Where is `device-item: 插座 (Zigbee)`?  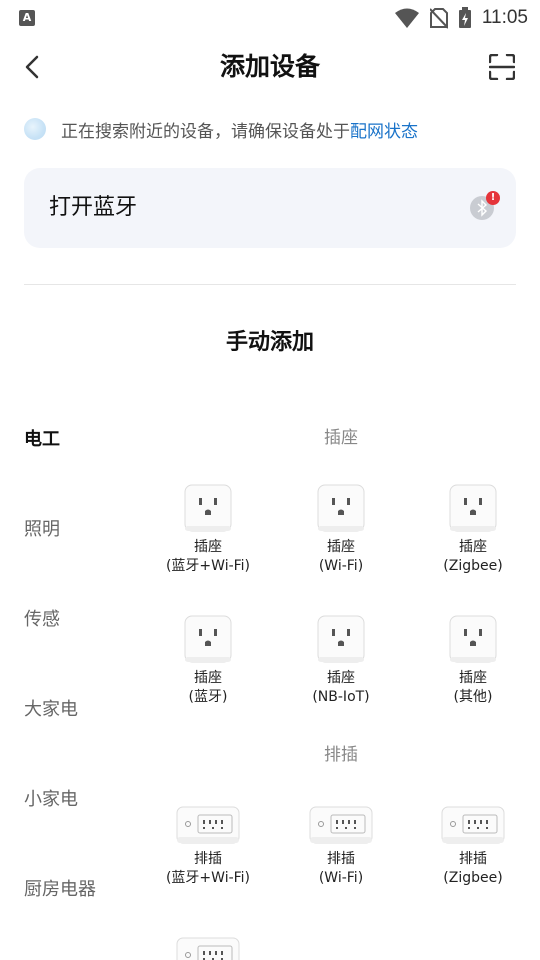 device-item: 插座 (Zigbee) is located at coordinates (473, 530).